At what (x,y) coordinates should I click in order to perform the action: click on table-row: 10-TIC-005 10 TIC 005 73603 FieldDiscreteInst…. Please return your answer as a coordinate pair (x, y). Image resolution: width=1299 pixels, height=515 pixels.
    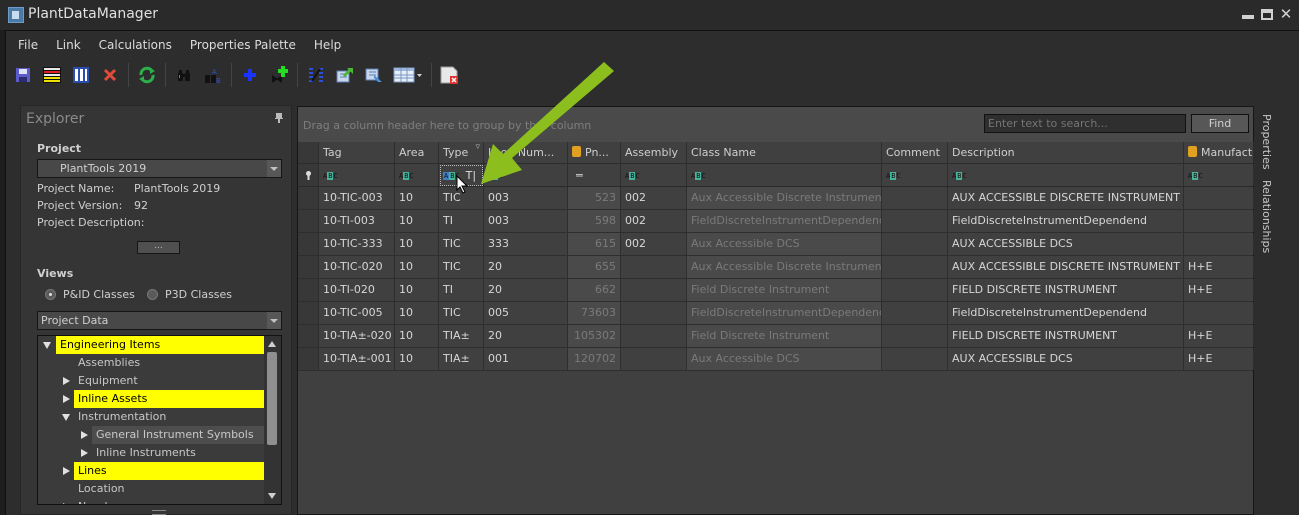
    Looking at the image, I should click on (776, 313).